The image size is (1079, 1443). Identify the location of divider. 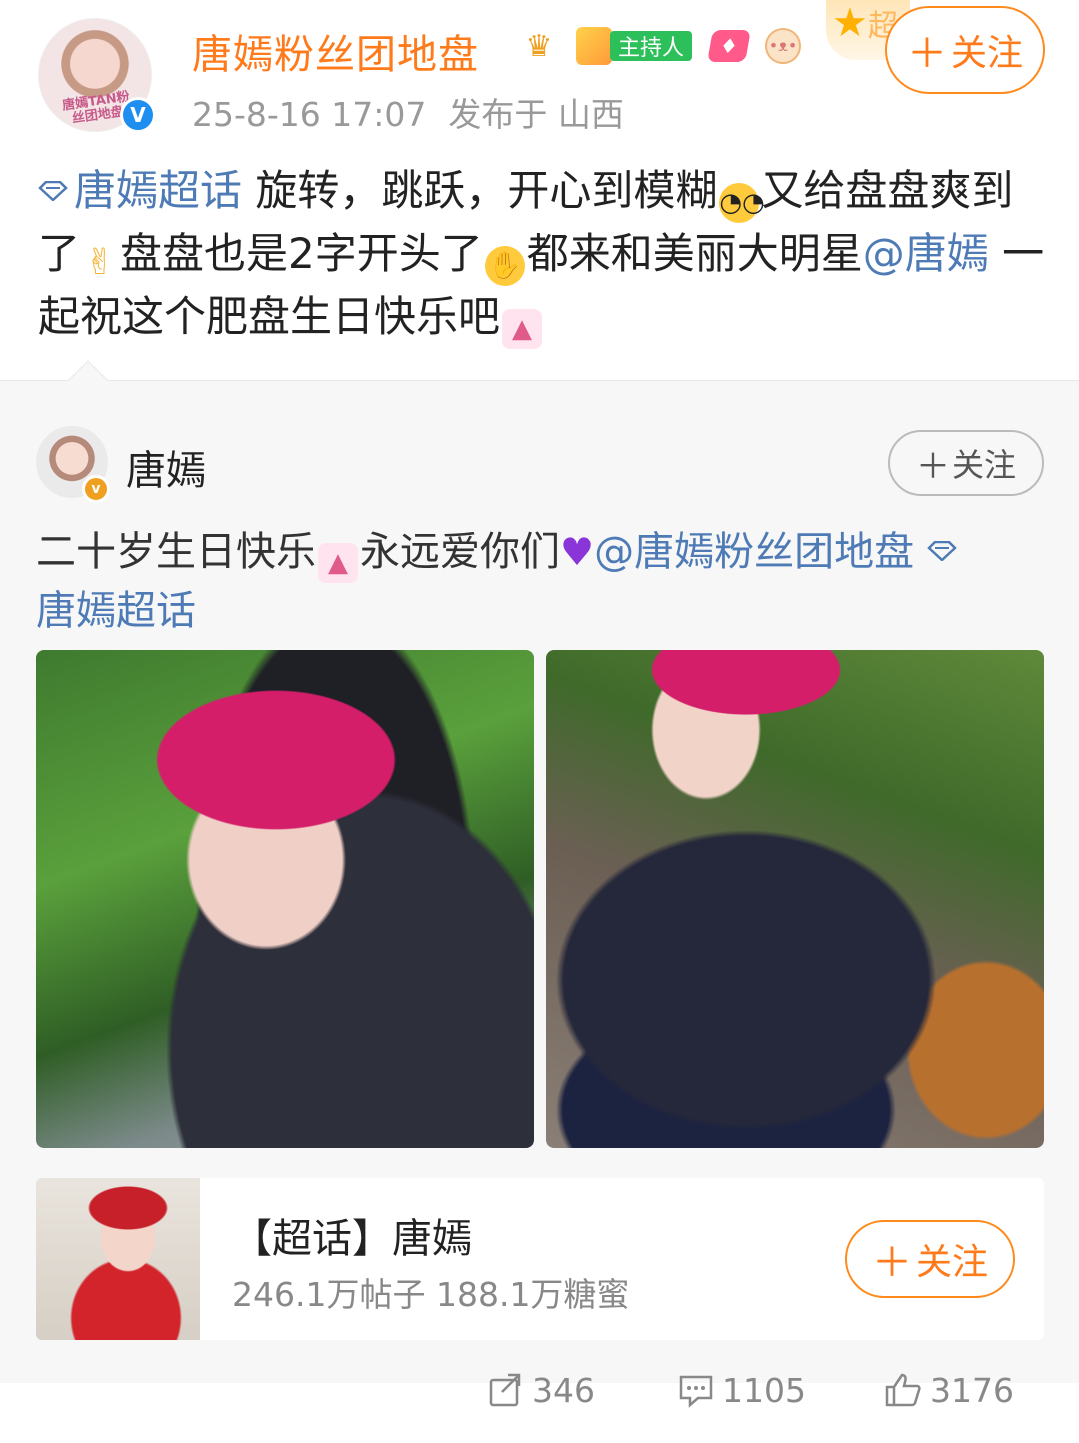
(539, 380).